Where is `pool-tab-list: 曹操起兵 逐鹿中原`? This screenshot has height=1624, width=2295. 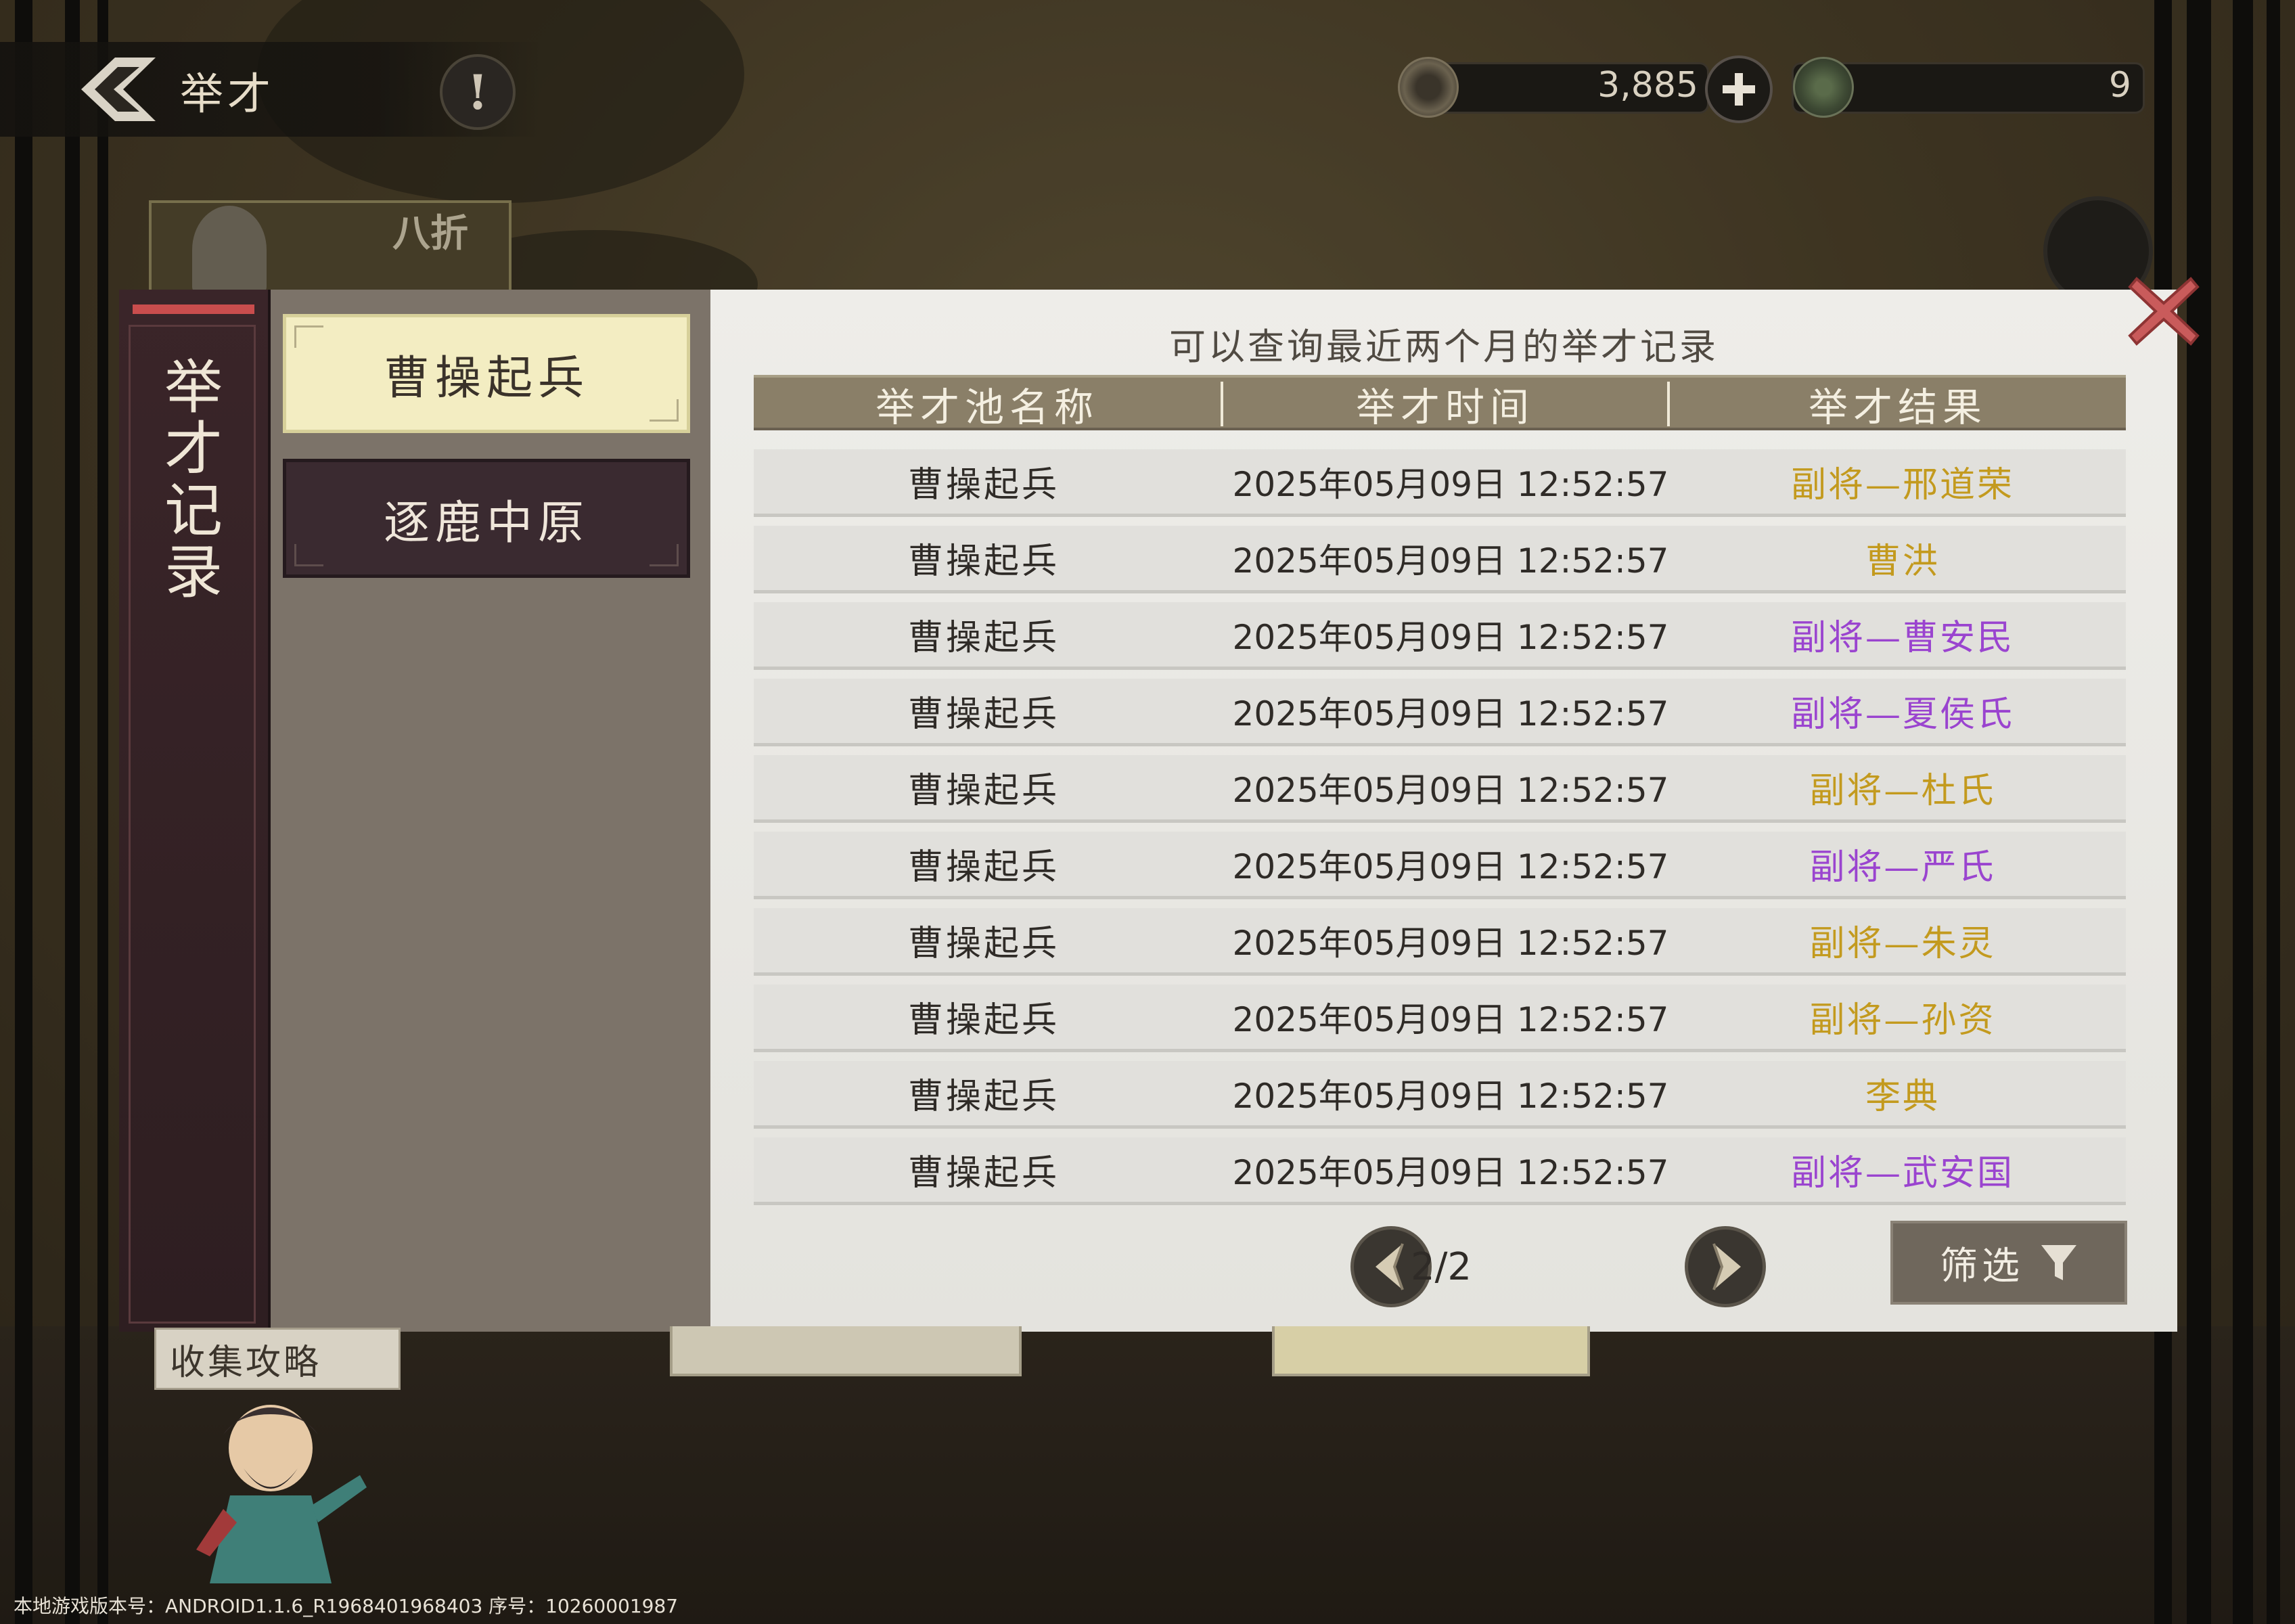 pool-tab-list: 曹操起兵 逐鹿中原 is located at coordinates (493, 811).